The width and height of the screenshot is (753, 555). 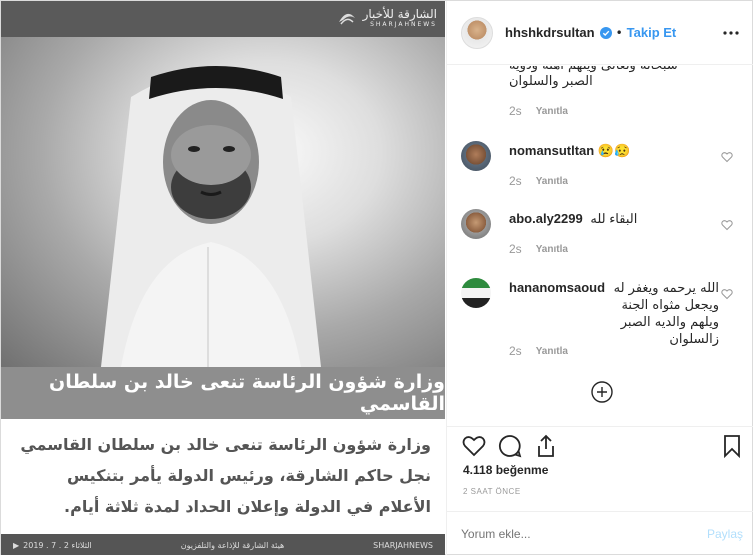 What do you see at coordinates (652, 32) in the screenshot?
I see `follow-button: Takip Et` at bounding box center [652, 32].